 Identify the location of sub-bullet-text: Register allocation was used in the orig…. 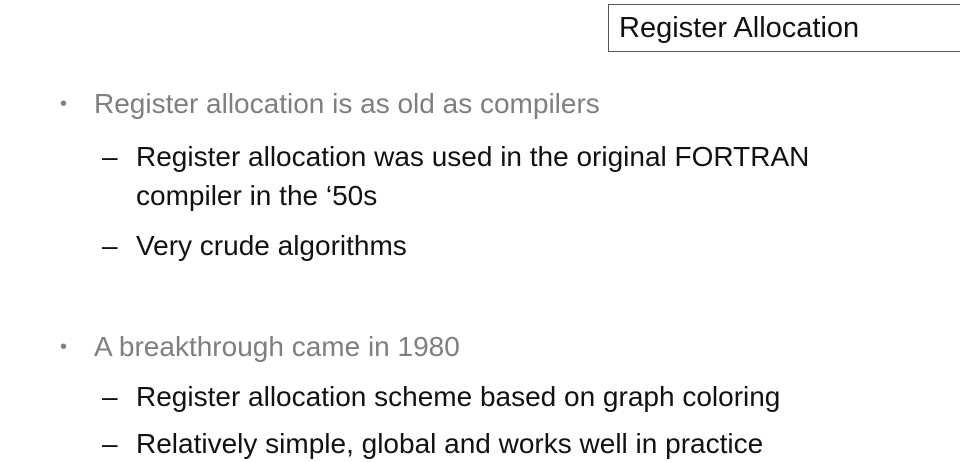
(473, 156).